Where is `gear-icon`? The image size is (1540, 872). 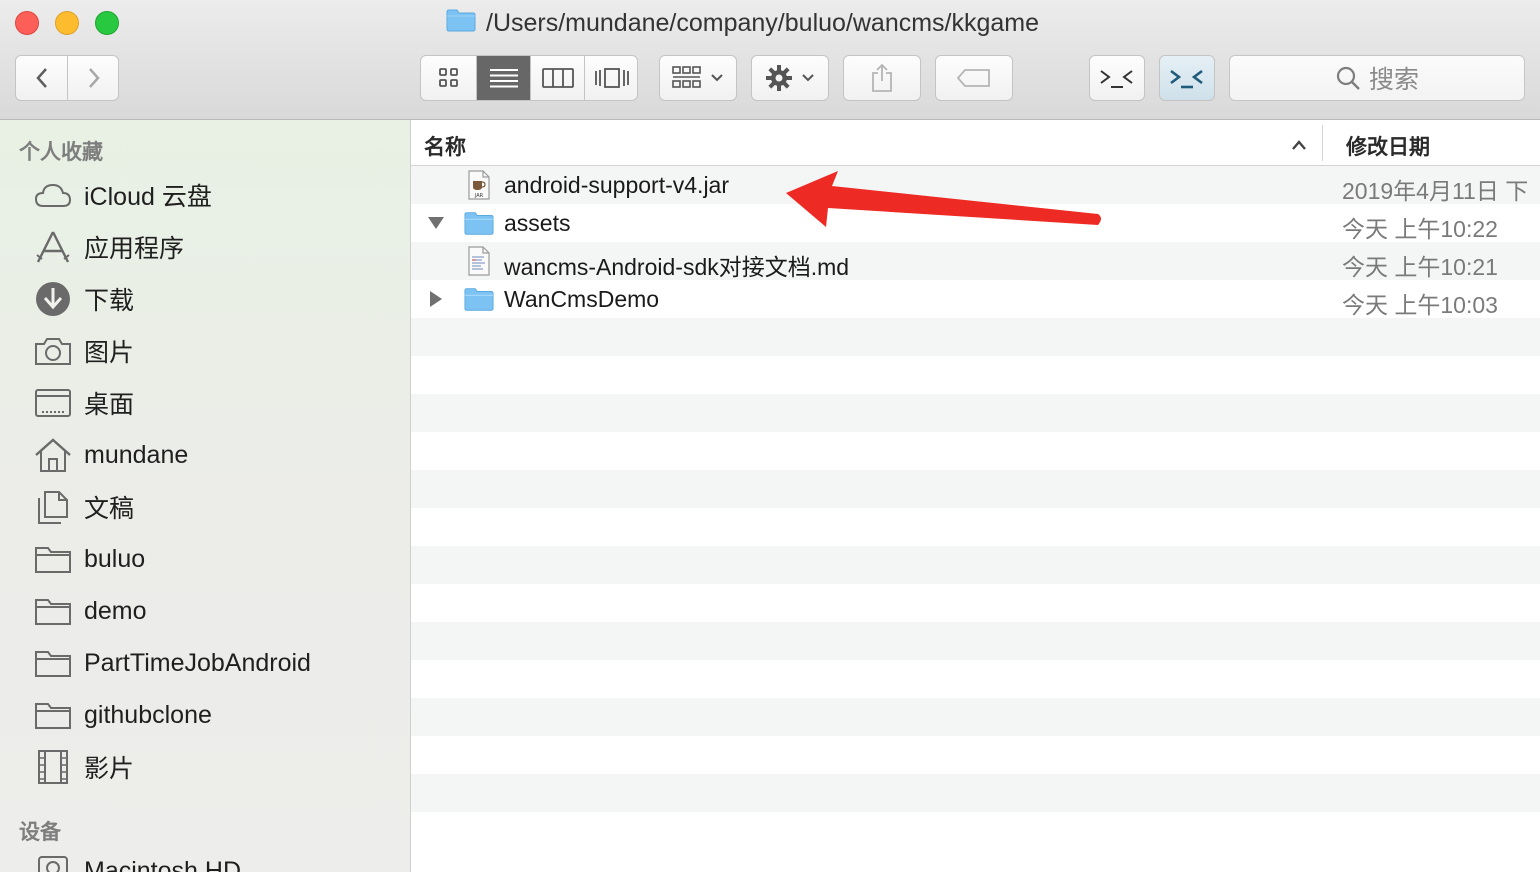 gear-icon is located at coordinates (779, 78).